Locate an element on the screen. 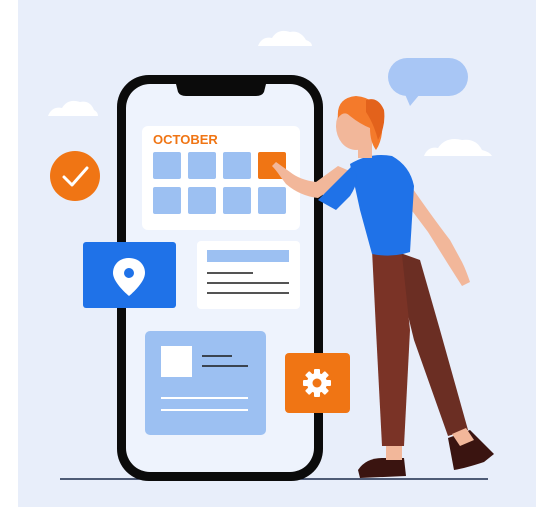  calendar-month-label: OCTOBER is located at coordinates (185, 139).